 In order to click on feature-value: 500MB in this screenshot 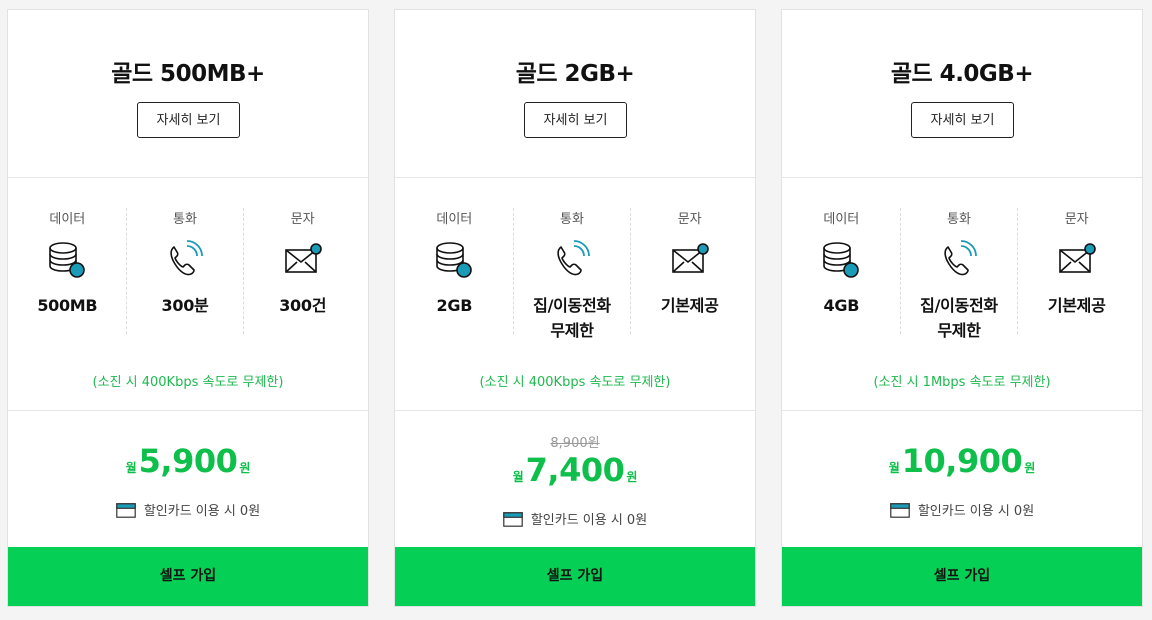, I will do `click(67, 305)`.